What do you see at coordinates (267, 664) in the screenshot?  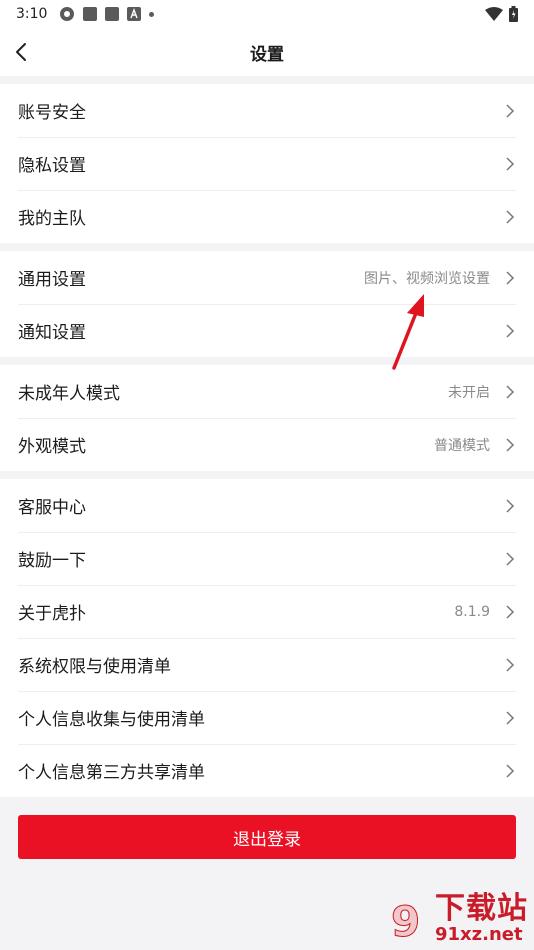 I see `settings-item-system-permissions: 系统权限与使用清单` at bounding box center [267, 664].